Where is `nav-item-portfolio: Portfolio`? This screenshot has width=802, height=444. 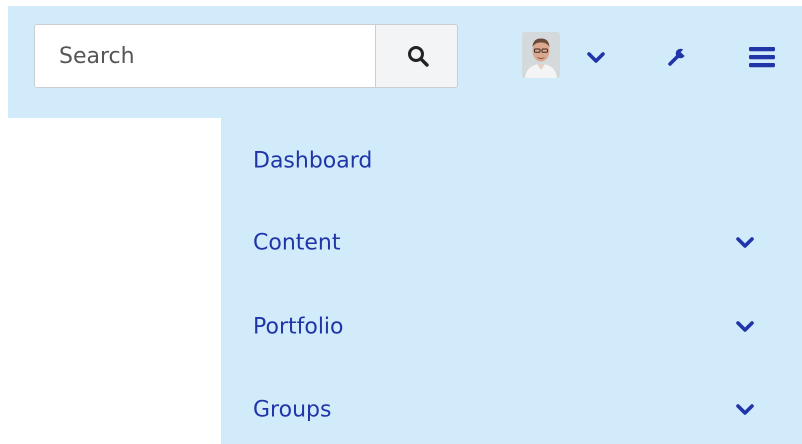 nav-item-portfolio: Portfolio is located at coordinates (511, 327).